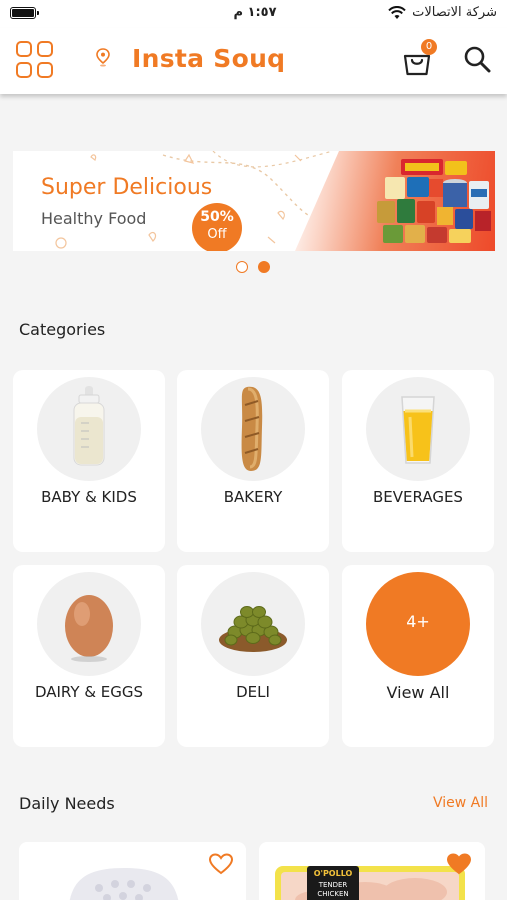 The image size is (507, 900). What do you see at coordinates (253, 629) in the screenshot?
I see `olives-bowl-icon` at bounding box center [253, 629].